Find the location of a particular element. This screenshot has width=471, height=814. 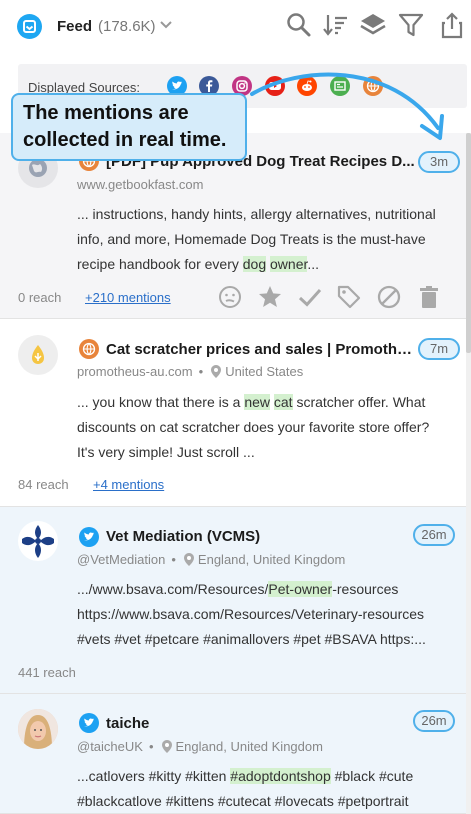

keyword-highlight: cat is located at coordinates (283, 402).